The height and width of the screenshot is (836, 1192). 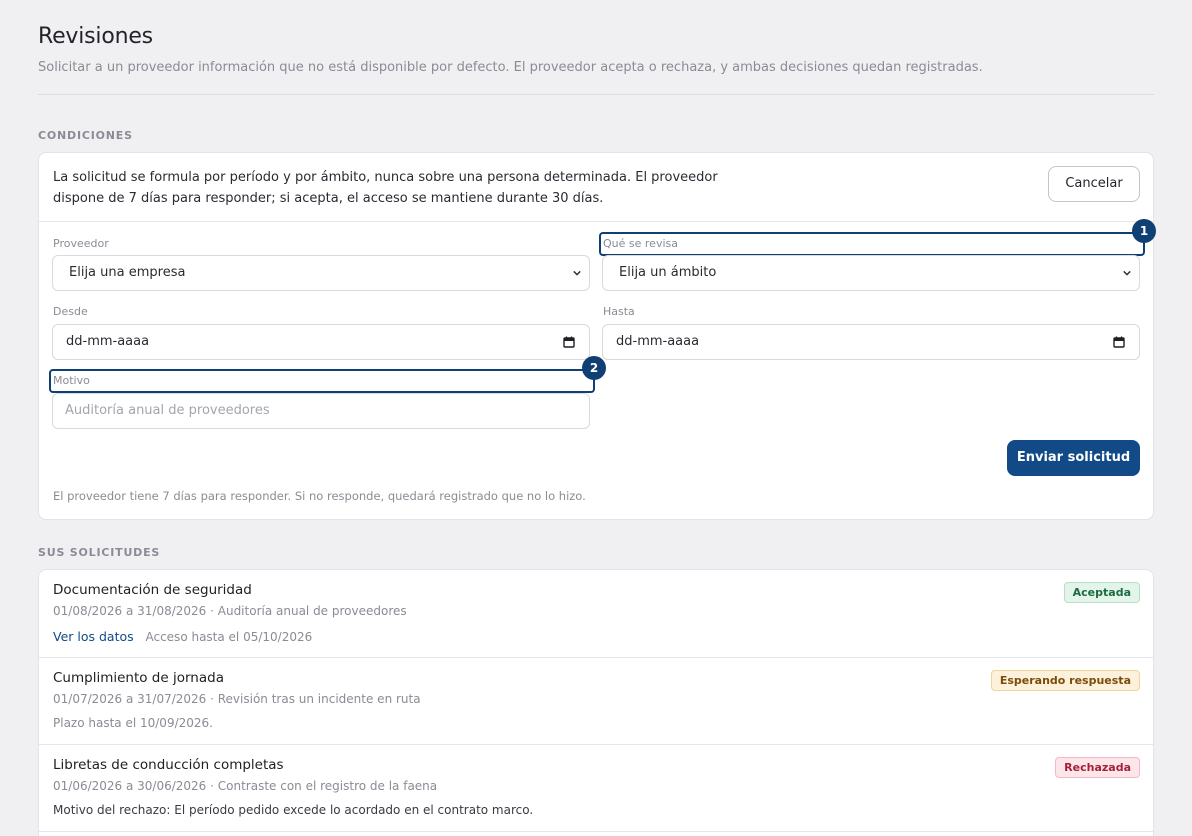 I want to click on provider-select-value: Elija una empresa, so click(x=127, y=272).